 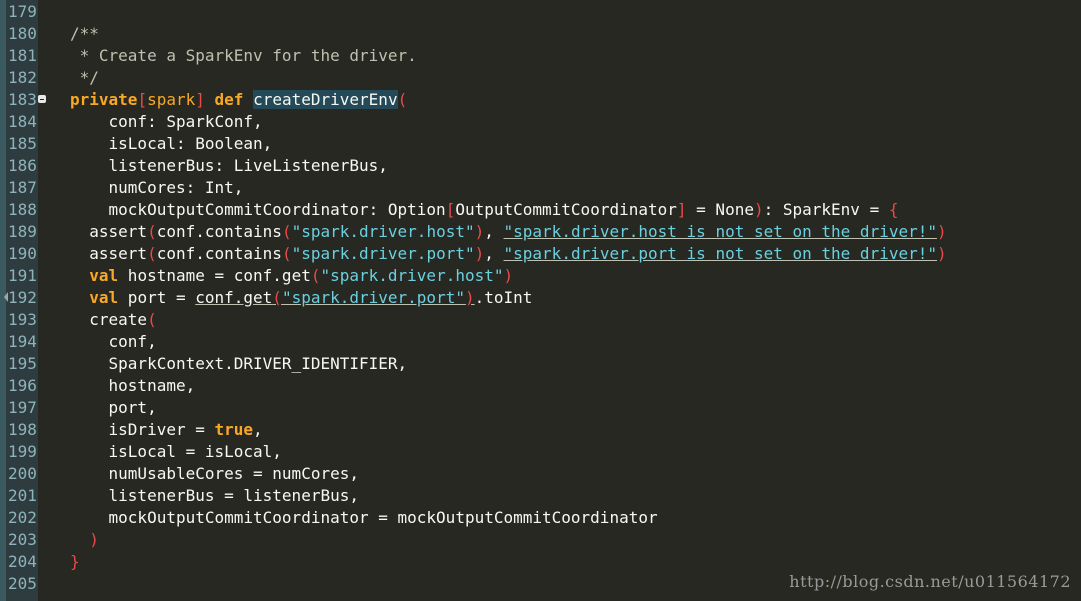 What do you see at coordinates (826, 209) in the screenshot?
I see `code-token: : SparkEnv =` at bounding box center [826, 209].